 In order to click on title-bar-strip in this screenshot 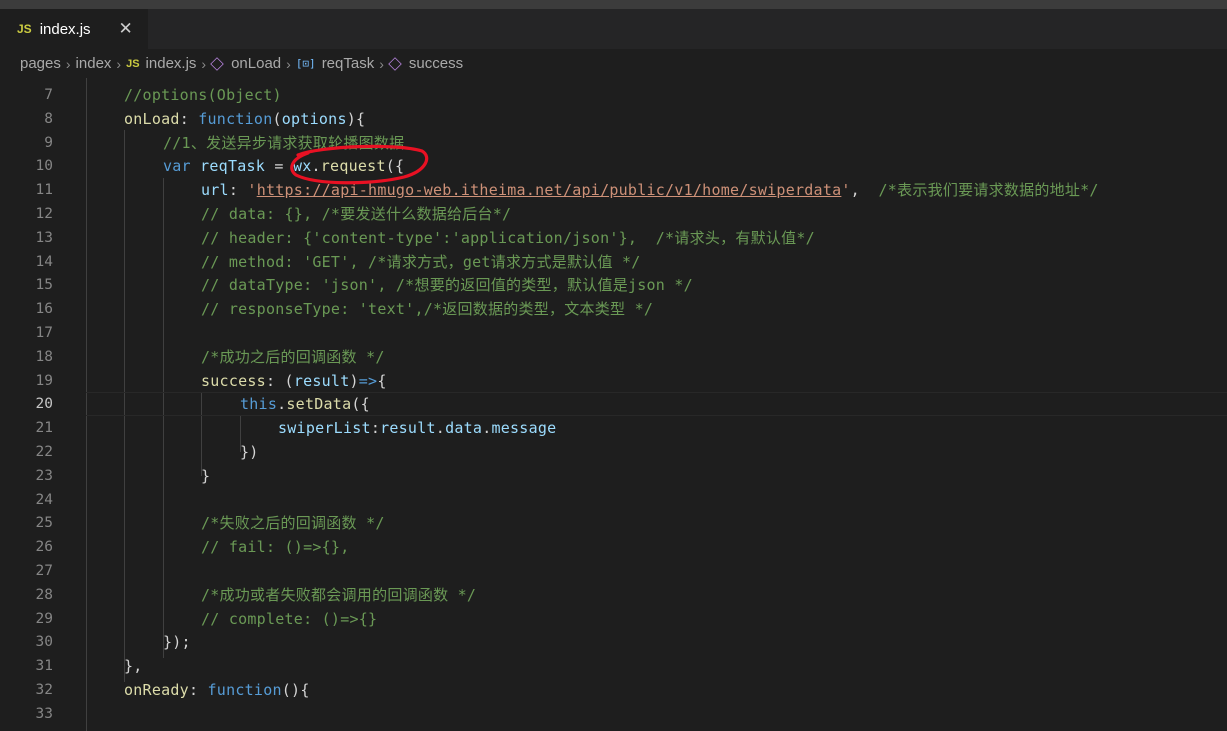, I will do `click(613, 4)`.